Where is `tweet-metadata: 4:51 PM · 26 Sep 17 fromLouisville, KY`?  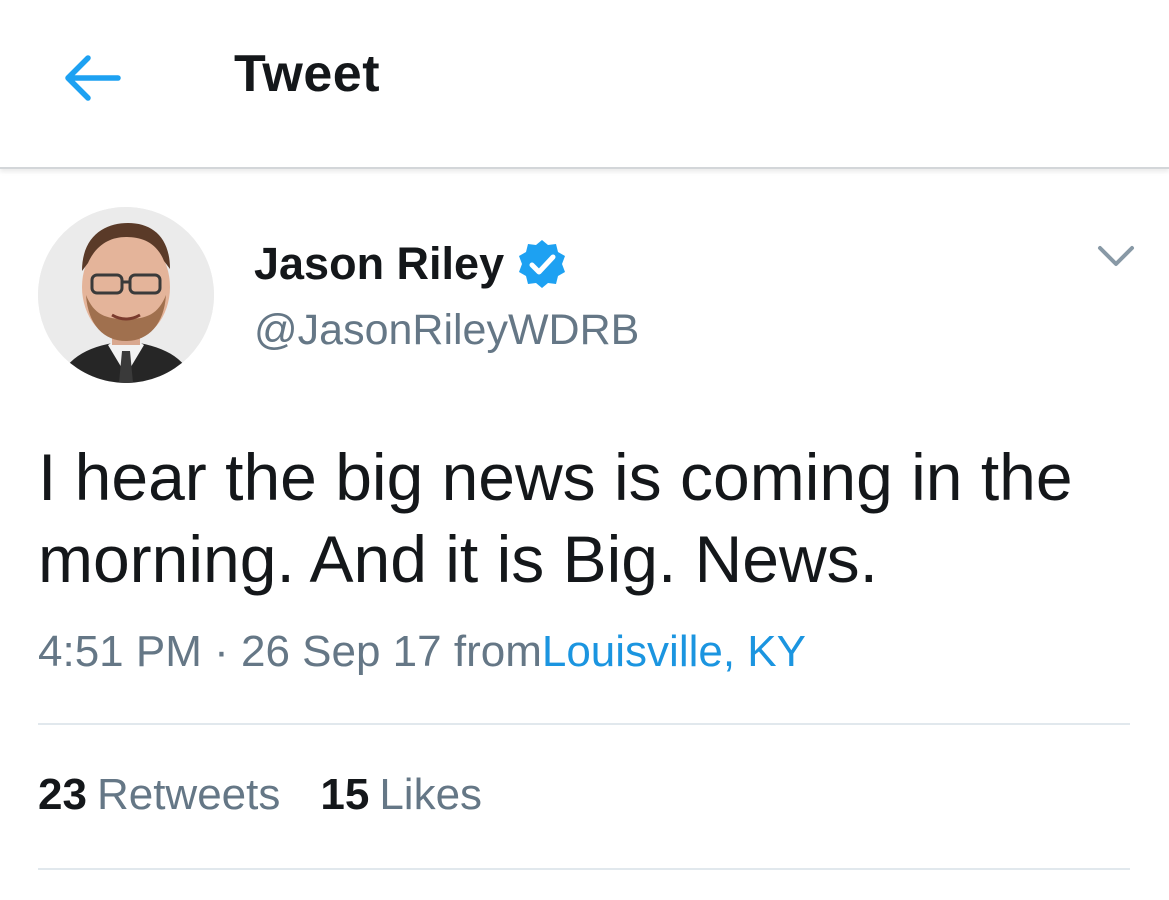 tweet-metadata: 4:51 PM · 26 Sep 17 fromLouisville, KY is located at coordinates (422, 652).